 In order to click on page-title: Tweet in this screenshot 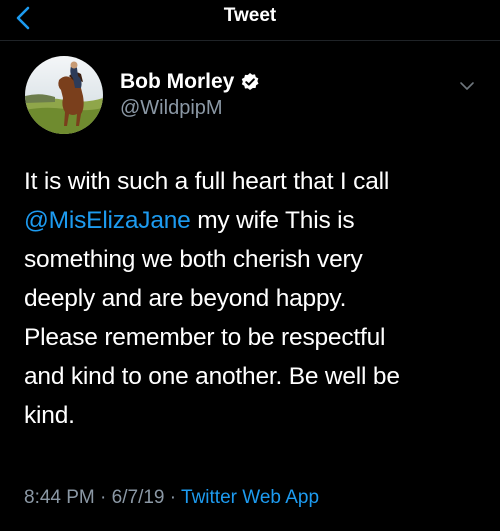, I will do `click(250, 15)`.